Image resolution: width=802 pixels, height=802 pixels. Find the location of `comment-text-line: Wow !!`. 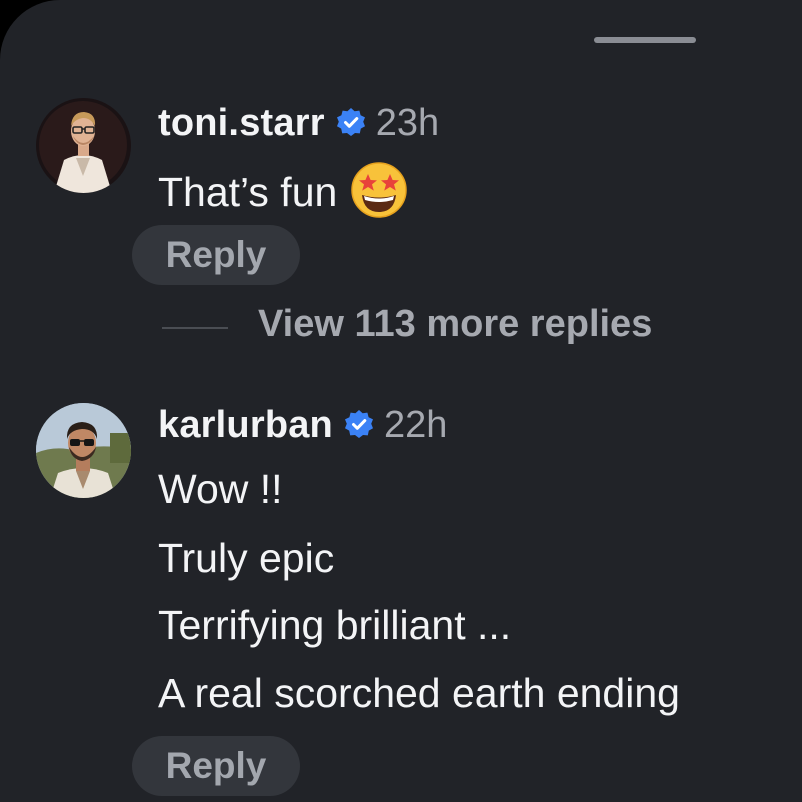

comment-text-line: Wow !! is located at coordinates (220, 489).